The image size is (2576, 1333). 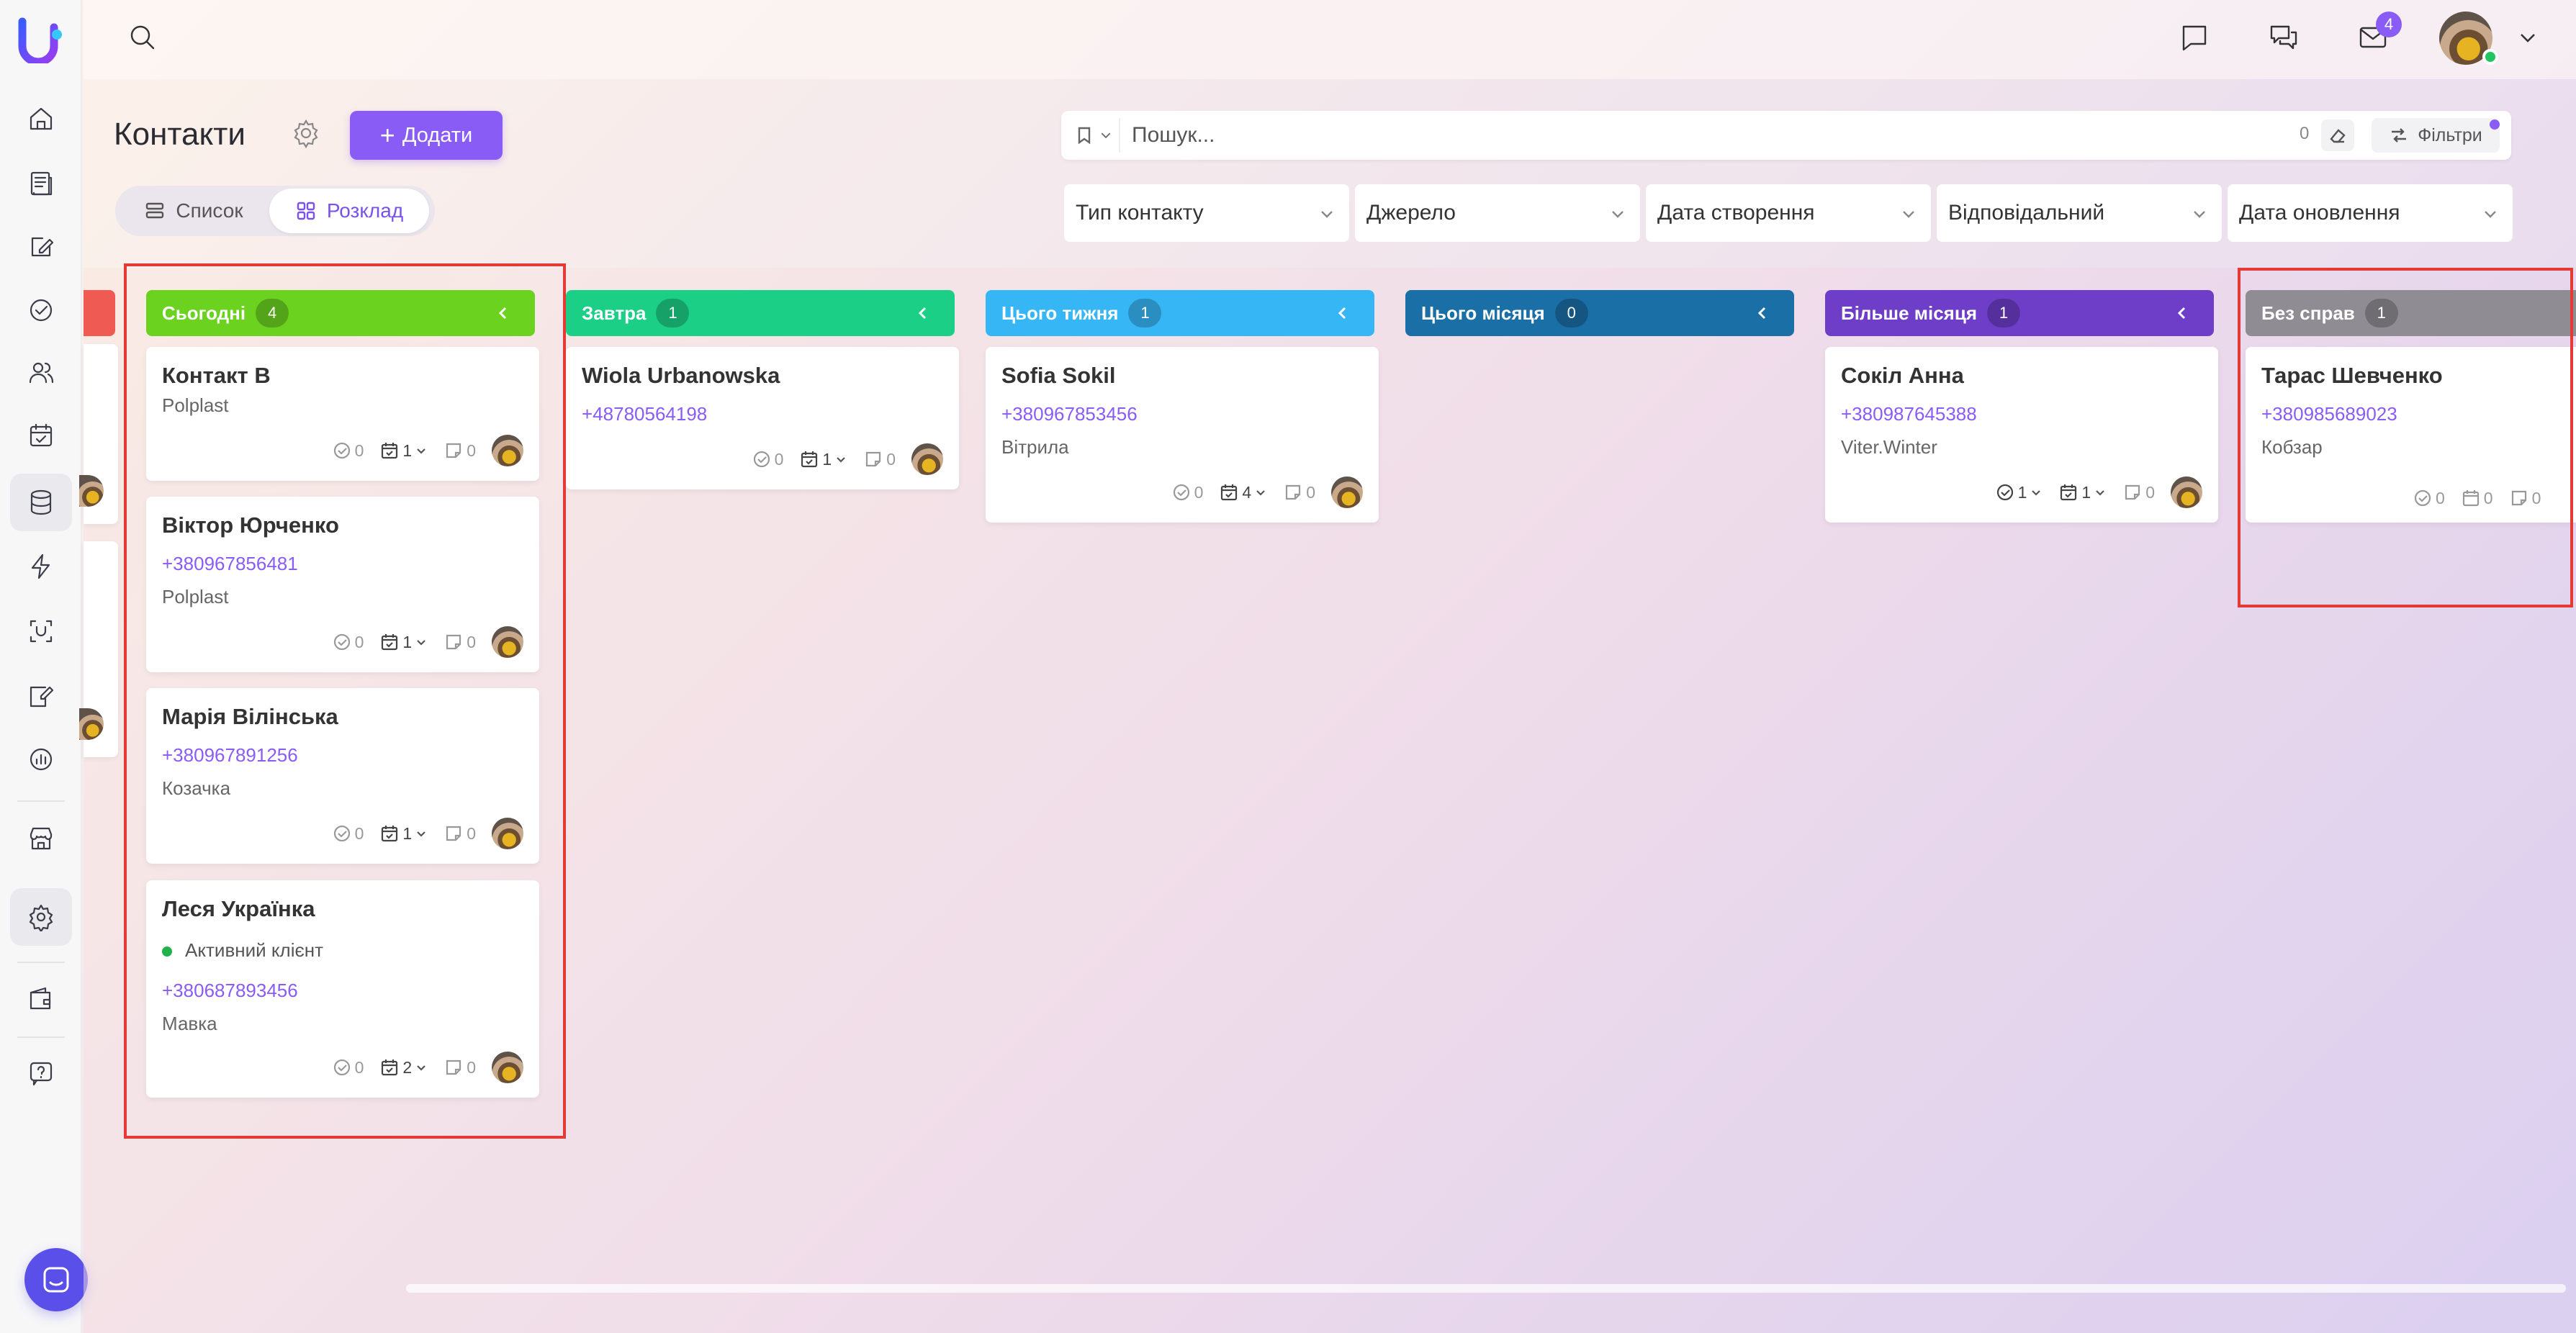 What do you see at coordinates (41, 247) in the screenshot?
I see `notes-icon` at bounding box center [41, 247].